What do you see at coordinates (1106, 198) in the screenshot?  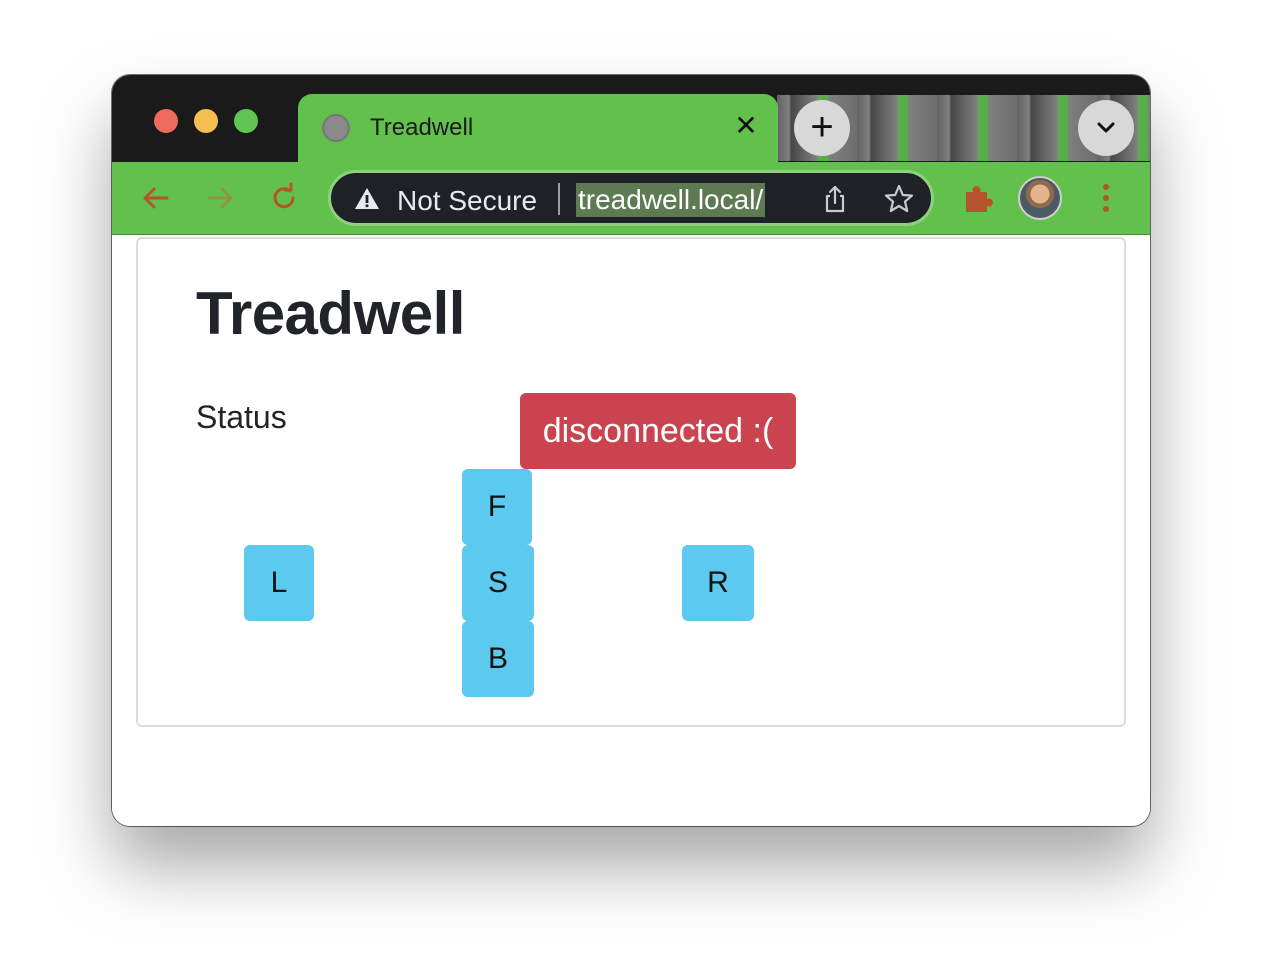 I see `kebab-menu-icon` at bounding box center [1106, 198].